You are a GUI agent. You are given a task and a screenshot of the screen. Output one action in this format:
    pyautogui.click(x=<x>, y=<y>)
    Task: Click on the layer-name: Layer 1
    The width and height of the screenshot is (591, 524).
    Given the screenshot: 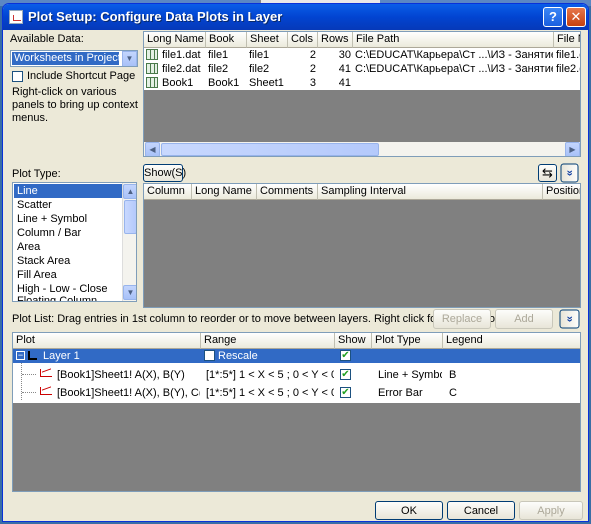 What is the action you would take?
    pyautogui.click(x=61, y=356)
    